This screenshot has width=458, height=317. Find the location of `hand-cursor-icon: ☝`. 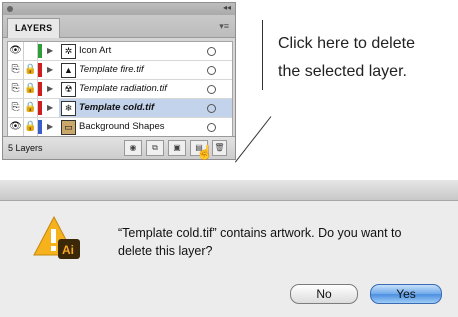

hand-cursor-icon: ☝ is located at coordinates (205, 152).